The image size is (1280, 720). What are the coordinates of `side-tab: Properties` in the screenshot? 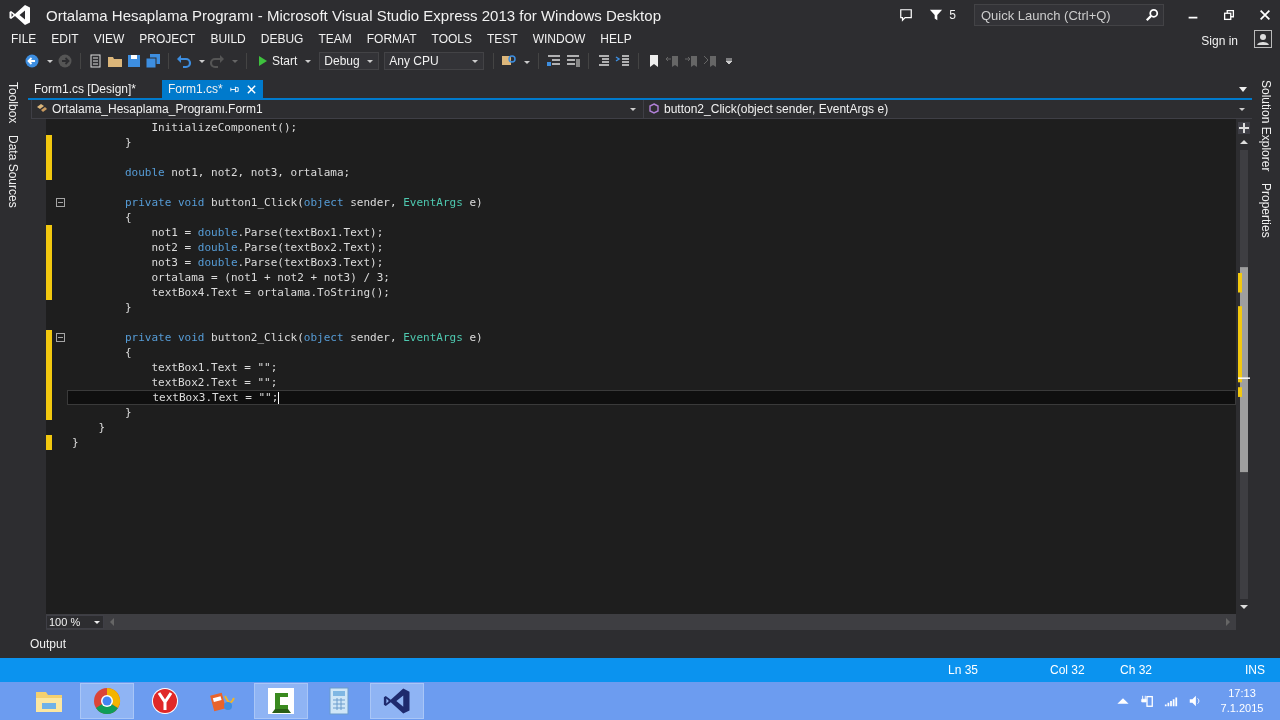 It's located at (1266, 211).